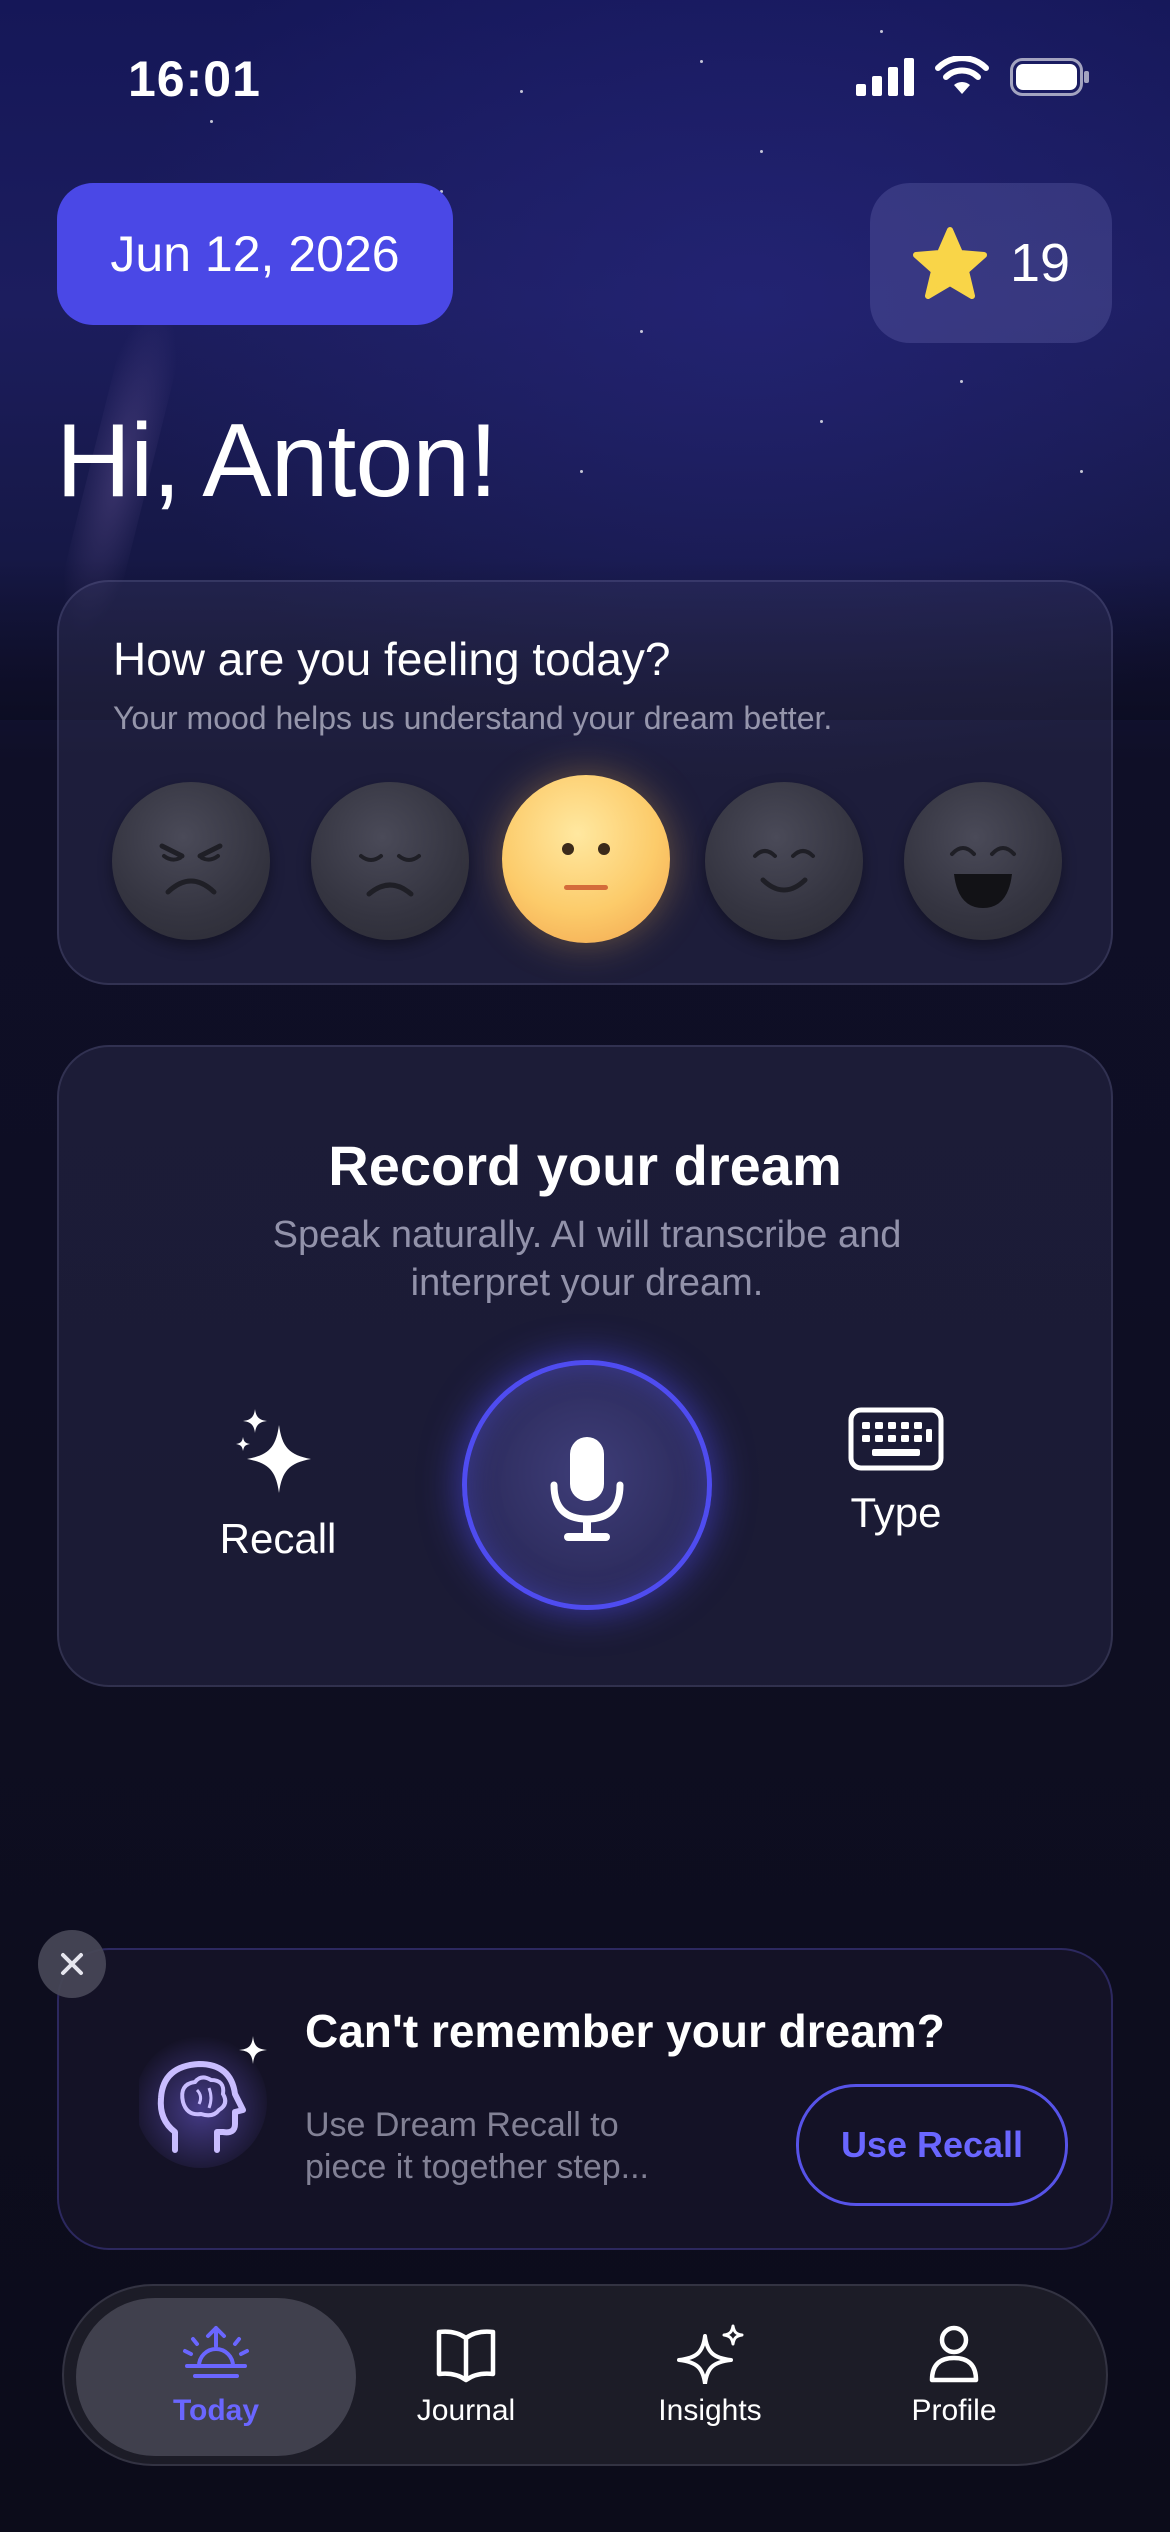  I want to click on sad-face-icon, so click(390, 875).